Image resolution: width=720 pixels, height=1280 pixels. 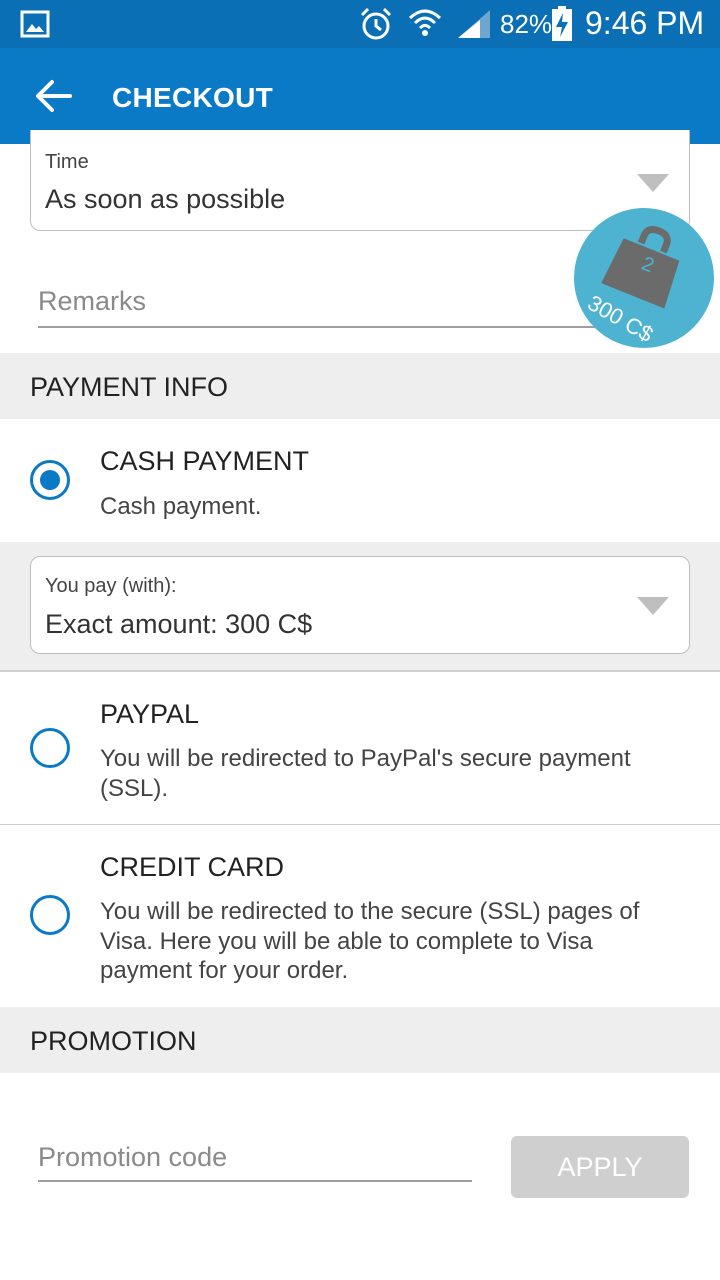 What do you see at coordinates (179, 624) in the screenshot?
I see `you-pay-value: Exact amount: 300 C$` at bounding box center [179, 624].